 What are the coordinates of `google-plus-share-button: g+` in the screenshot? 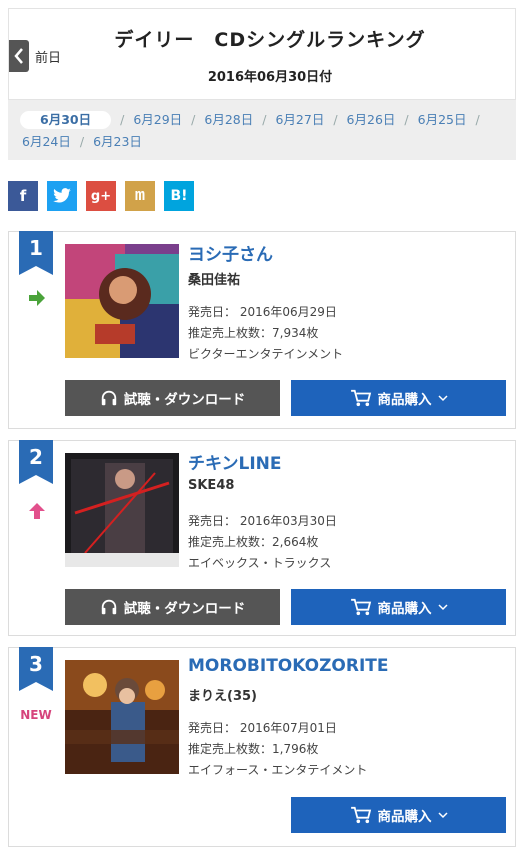 It's located at (101, 196).